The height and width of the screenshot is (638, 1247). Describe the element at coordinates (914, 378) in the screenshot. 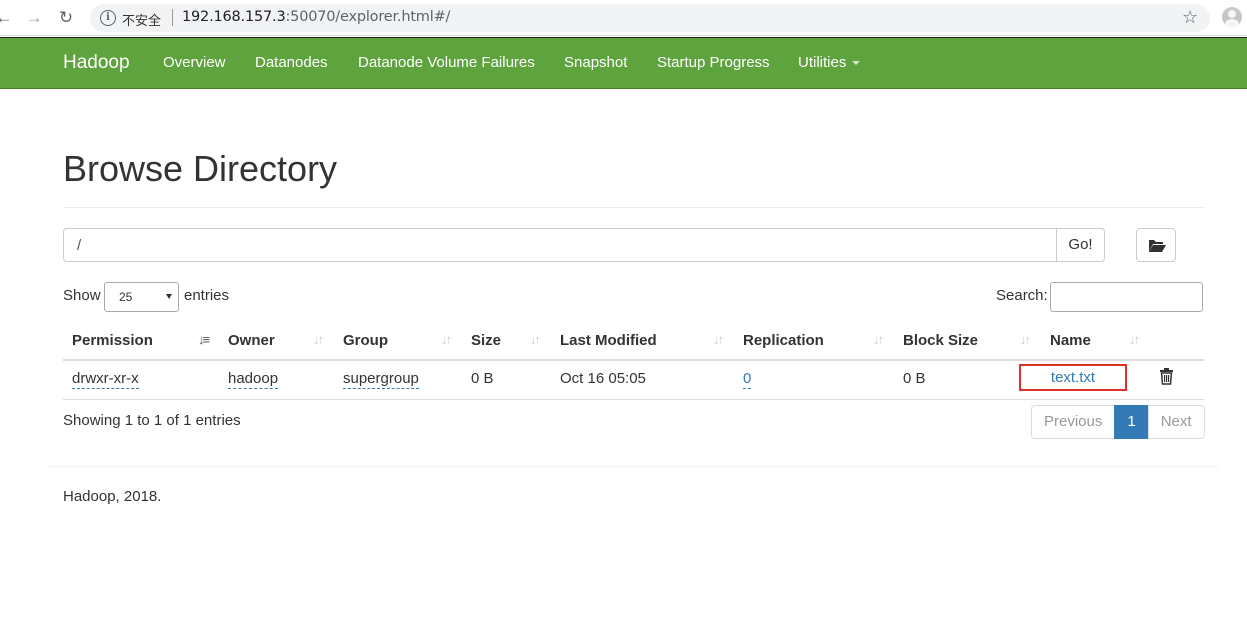

I see `cell-block-size: 0 B` at that location.